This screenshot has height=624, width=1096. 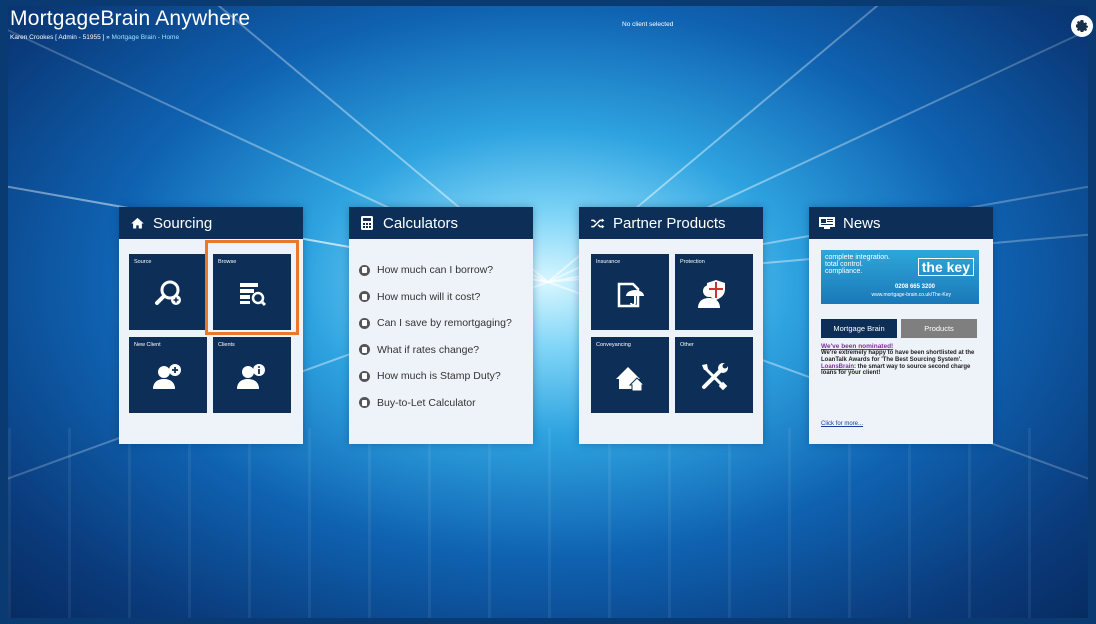 I want to click on banner-brand: the key, so click(x=945, y=267).